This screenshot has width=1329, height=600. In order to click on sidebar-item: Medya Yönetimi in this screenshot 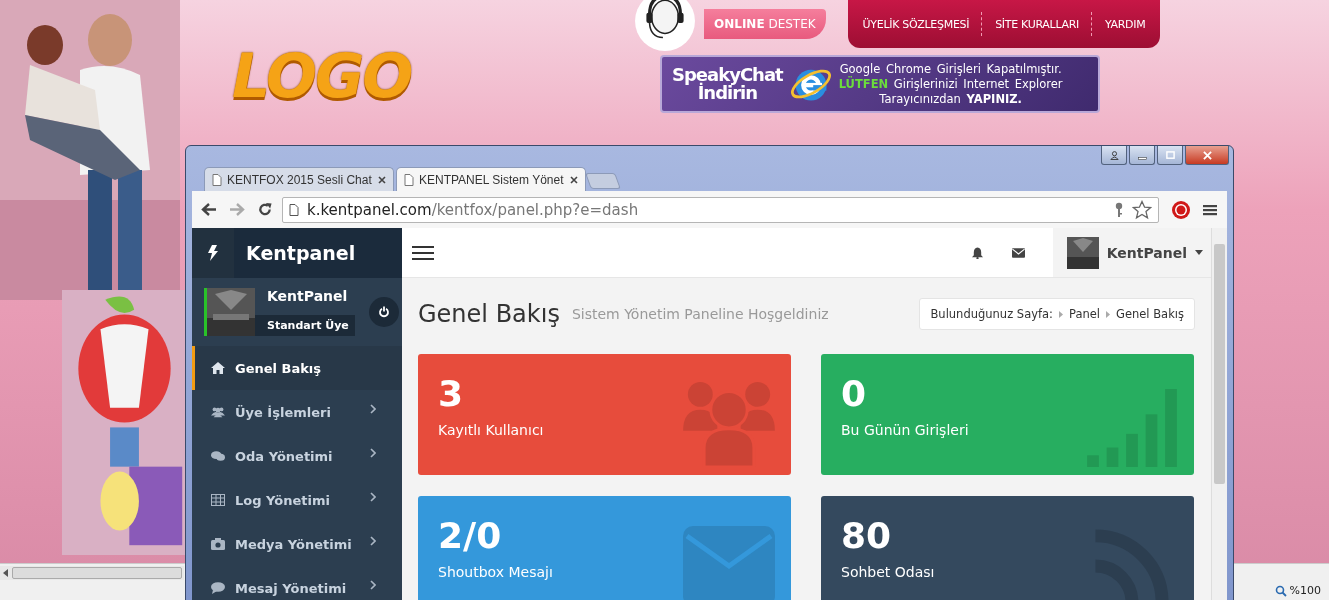, I will do `click(297, 544)`.